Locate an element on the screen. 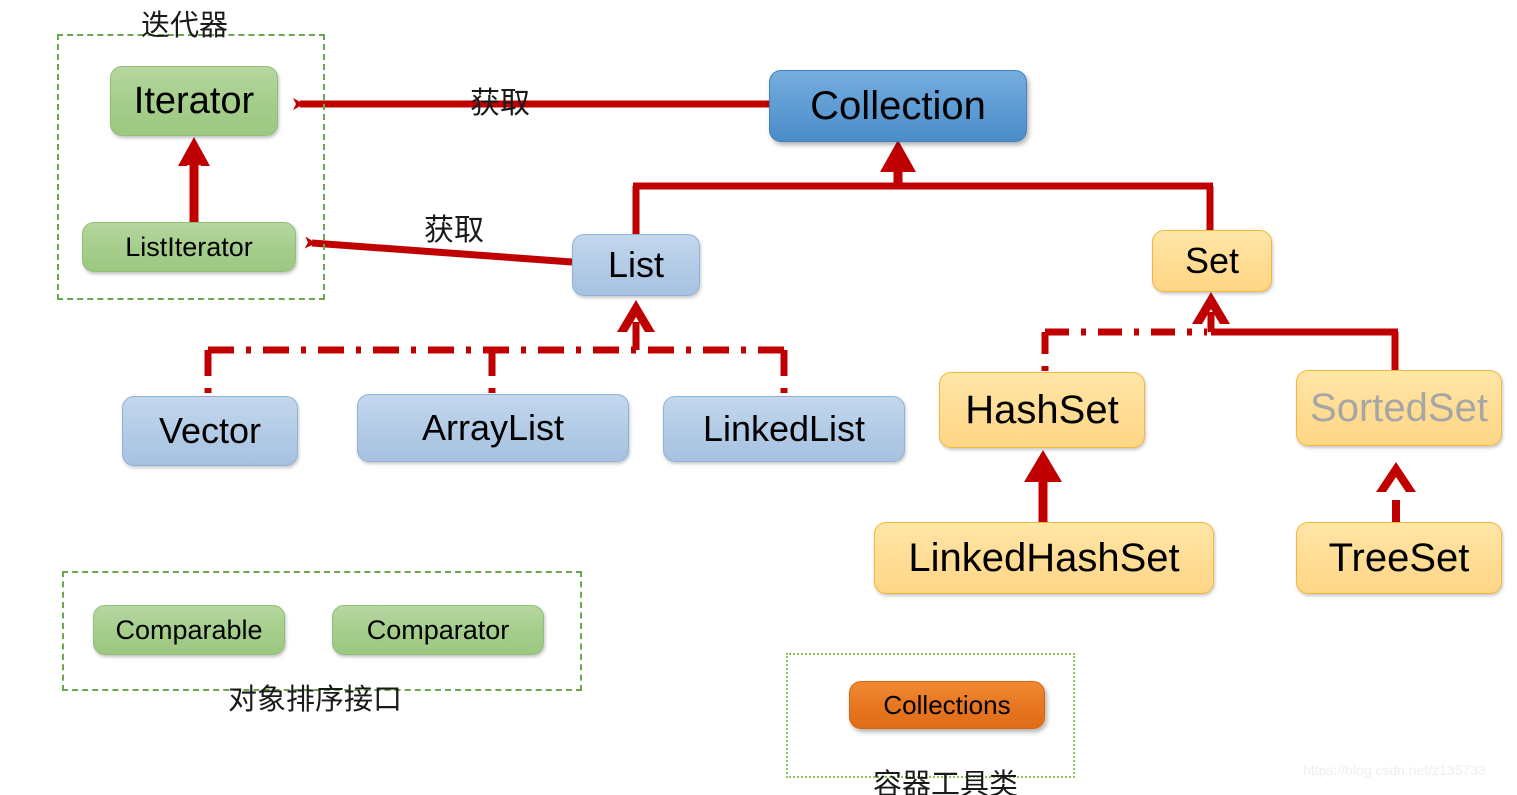  node-set-label: Set is located at coordinates (1212, 260).